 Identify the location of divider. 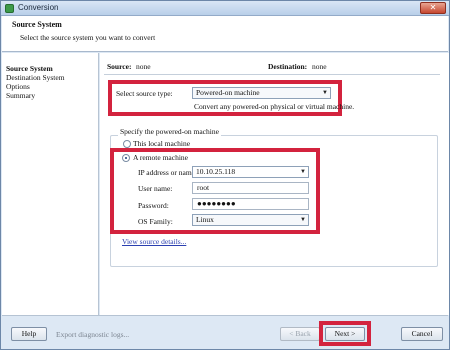
(272, 74).